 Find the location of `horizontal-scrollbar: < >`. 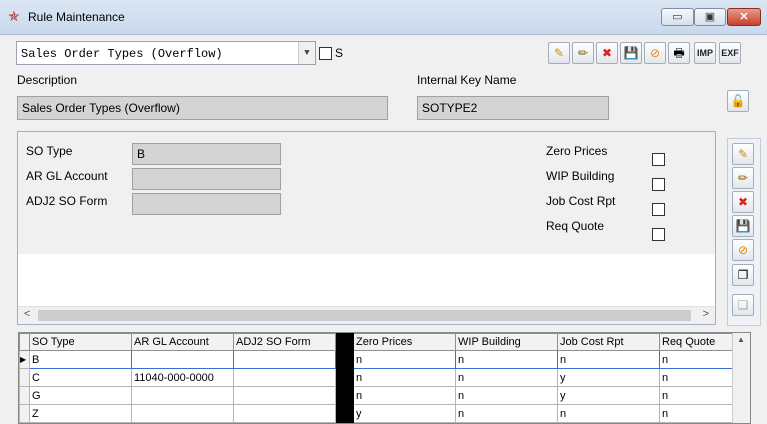

horizontal-scrollbar: < > is located at coordinates (366, 315).